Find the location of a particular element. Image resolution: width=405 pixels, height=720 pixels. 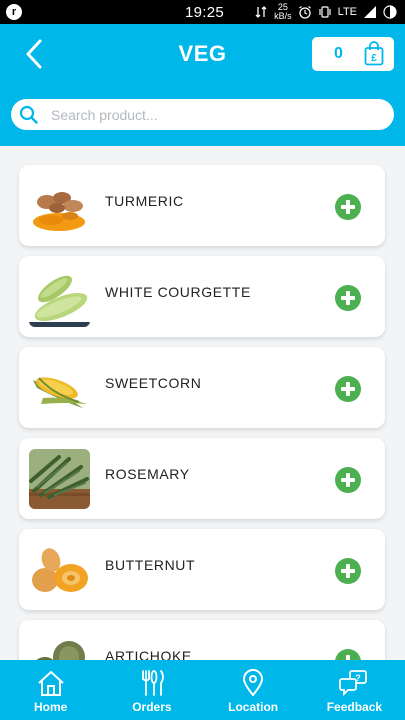

product-card-turmeric: TURMERIC is located at coordinates (202, 205).